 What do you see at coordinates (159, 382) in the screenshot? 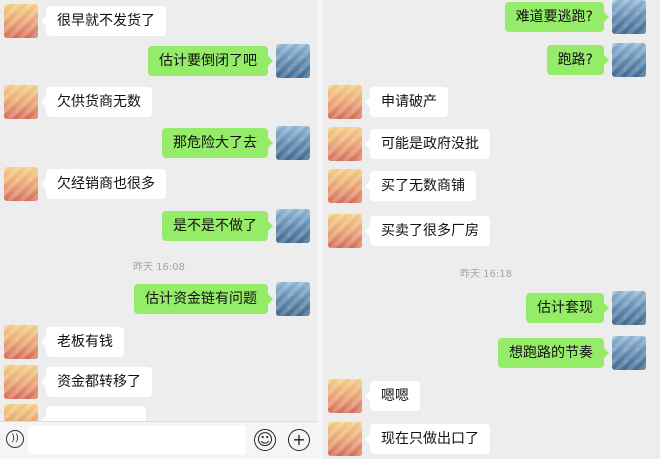
I see `message-row: 资金都转移了` at bounding box center [159, 382].